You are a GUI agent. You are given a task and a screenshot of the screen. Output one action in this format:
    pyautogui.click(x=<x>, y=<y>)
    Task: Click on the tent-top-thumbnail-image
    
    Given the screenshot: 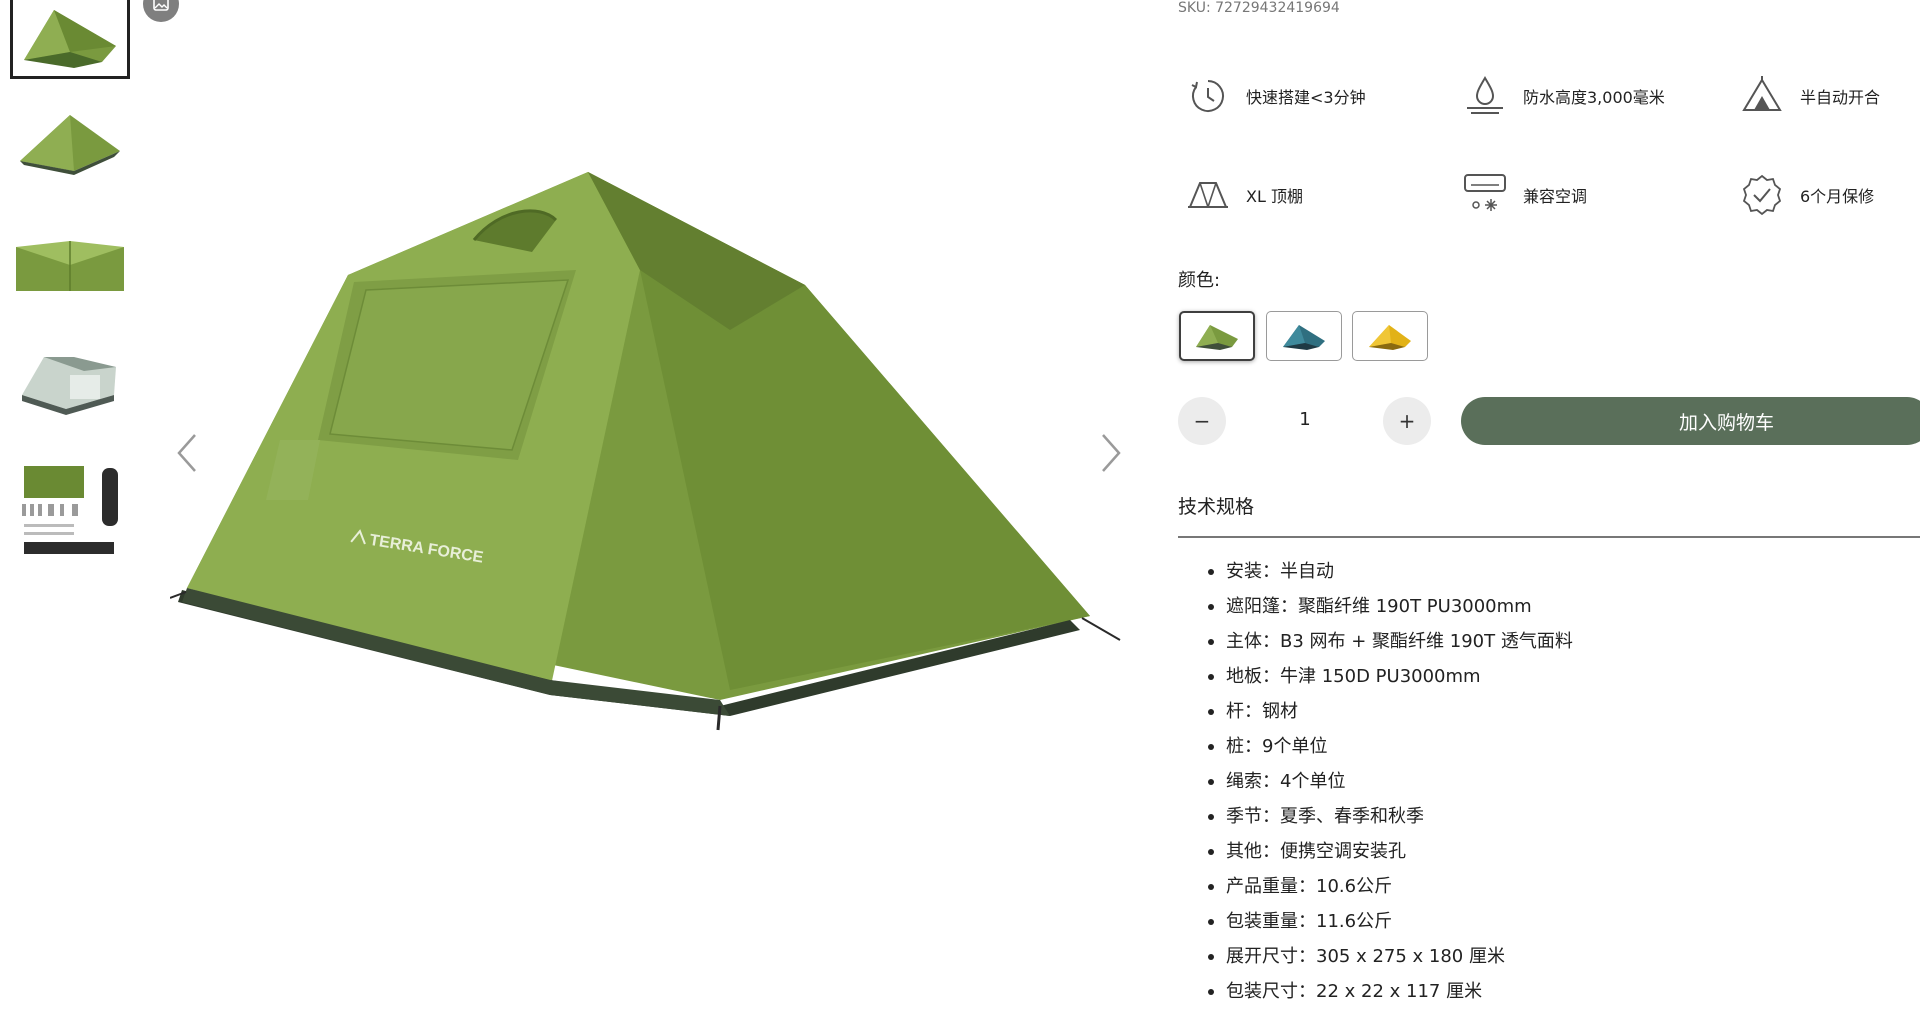 What is the action you would take?
    pyautogui.click(x=70, y=266)
    